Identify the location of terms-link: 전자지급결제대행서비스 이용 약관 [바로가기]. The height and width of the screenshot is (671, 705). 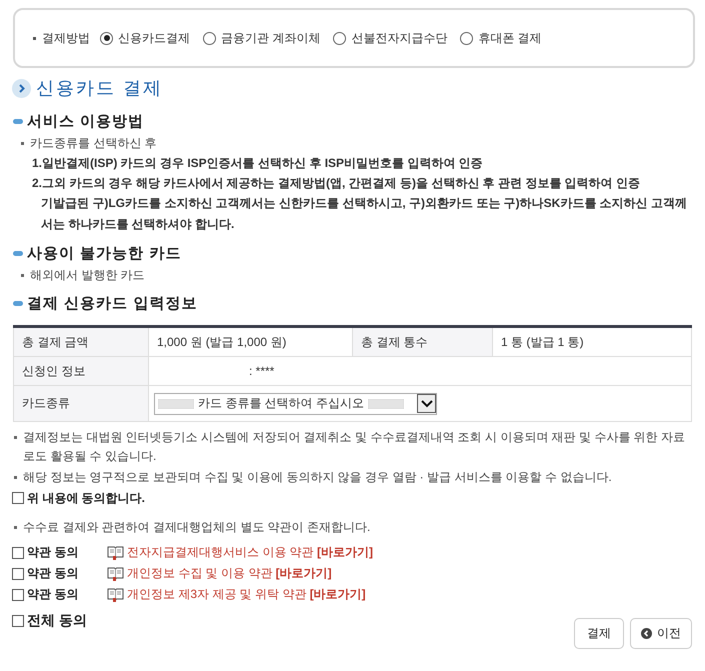
(250, 552).